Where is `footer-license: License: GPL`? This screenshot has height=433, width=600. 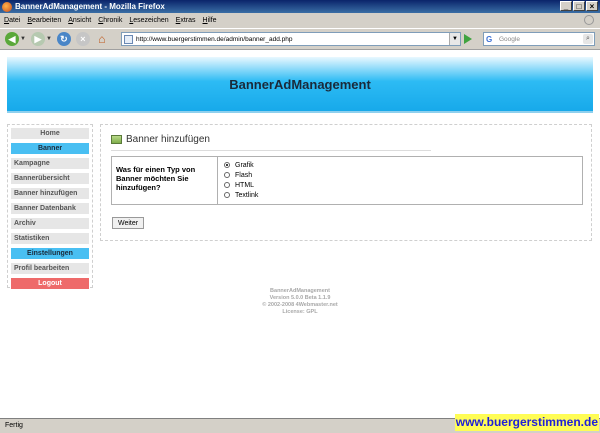
footer-license: License: GPL is located at coordinates (300, 312).